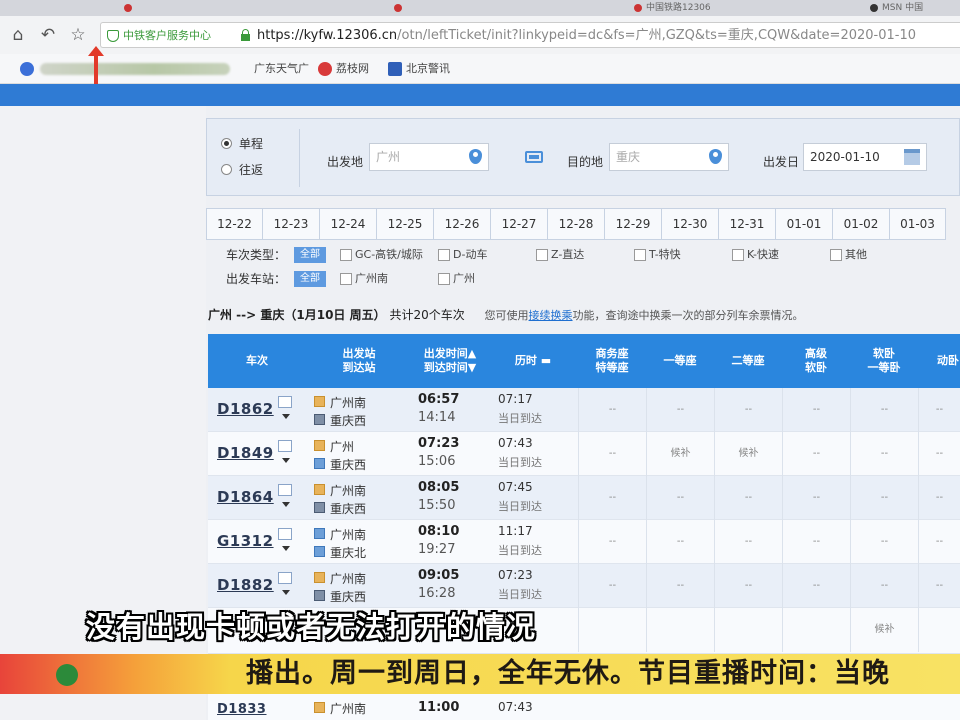  I want to click on browser-tab: 中国铁路12306, so click(670, 8).